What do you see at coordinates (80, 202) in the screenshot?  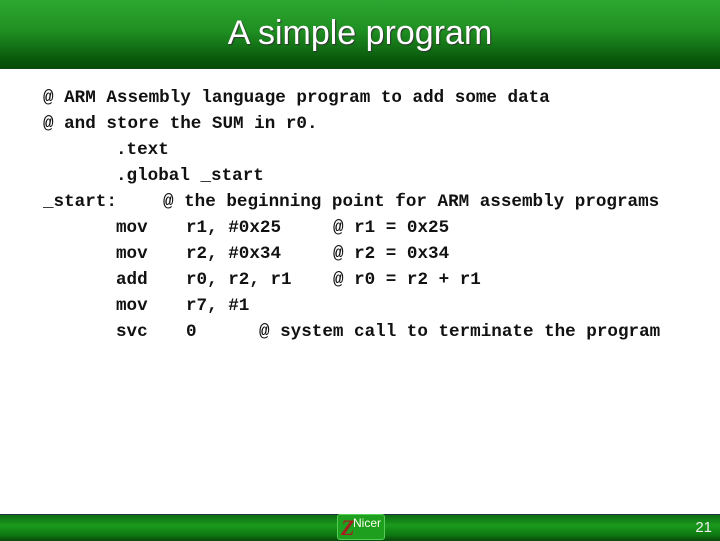 I see `code-label: _start:` at bounding box center [80, 202].